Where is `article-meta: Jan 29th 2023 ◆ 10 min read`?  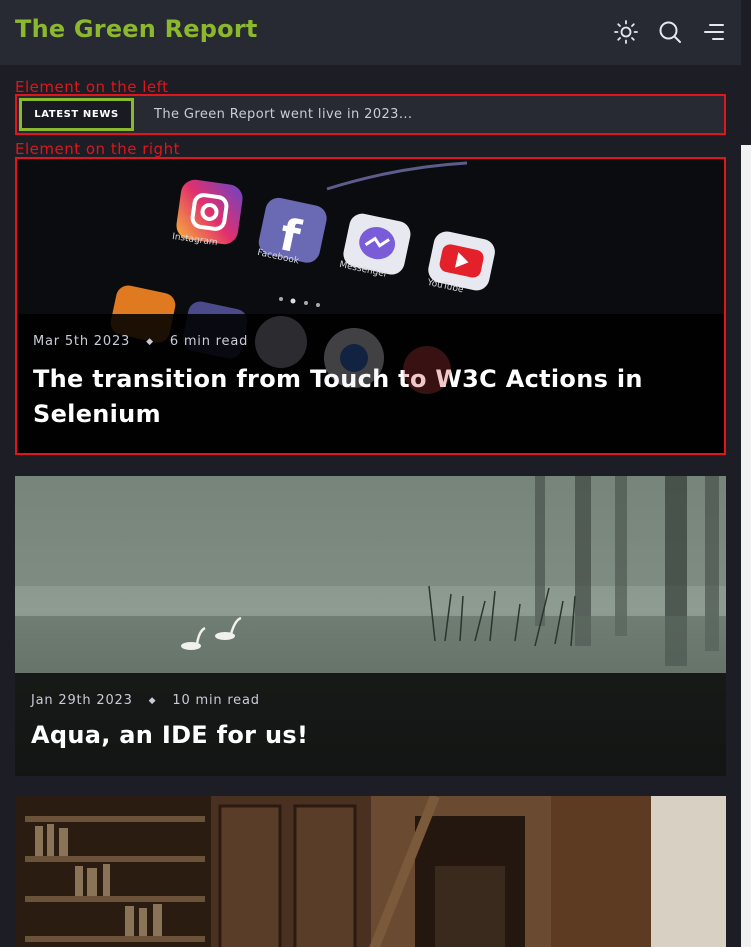
article-meta: Jan 29th 2023 ◆ 10 min read is located at coordinates (145, 700).